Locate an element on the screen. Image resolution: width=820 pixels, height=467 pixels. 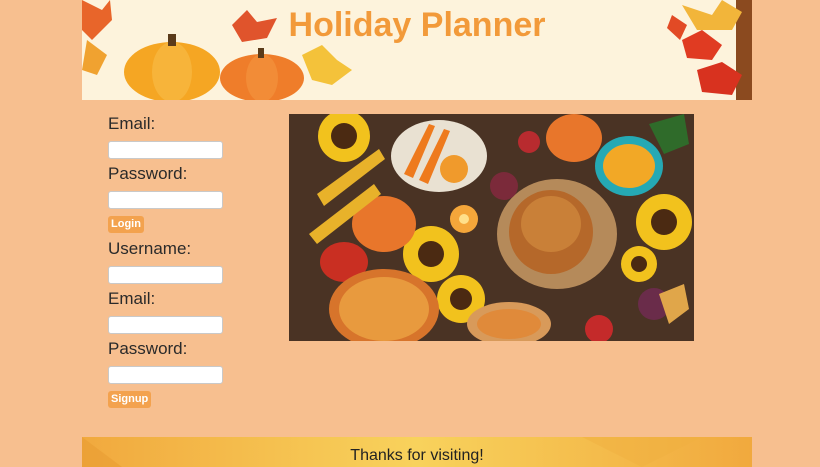
auth-forms: Email: Password: Login Username is located at coordinates (188, 264).